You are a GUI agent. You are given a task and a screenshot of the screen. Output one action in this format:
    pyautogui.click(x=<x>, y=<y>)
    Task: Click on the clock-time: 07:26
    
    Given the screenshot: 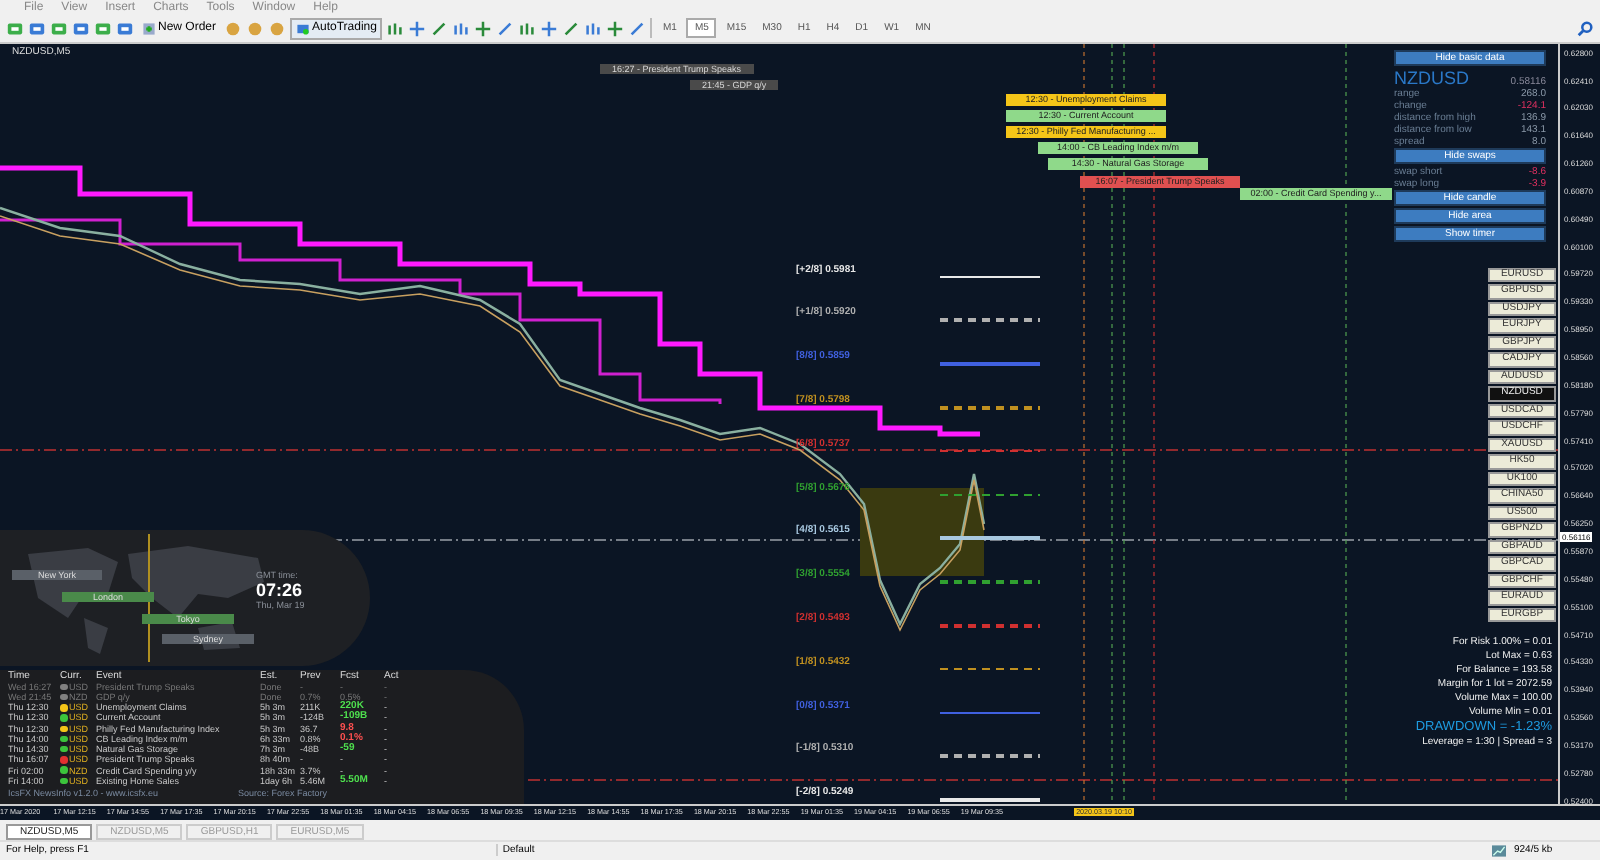 What is the action you would take?
    pyautogui.click(x=279, y=589)
    